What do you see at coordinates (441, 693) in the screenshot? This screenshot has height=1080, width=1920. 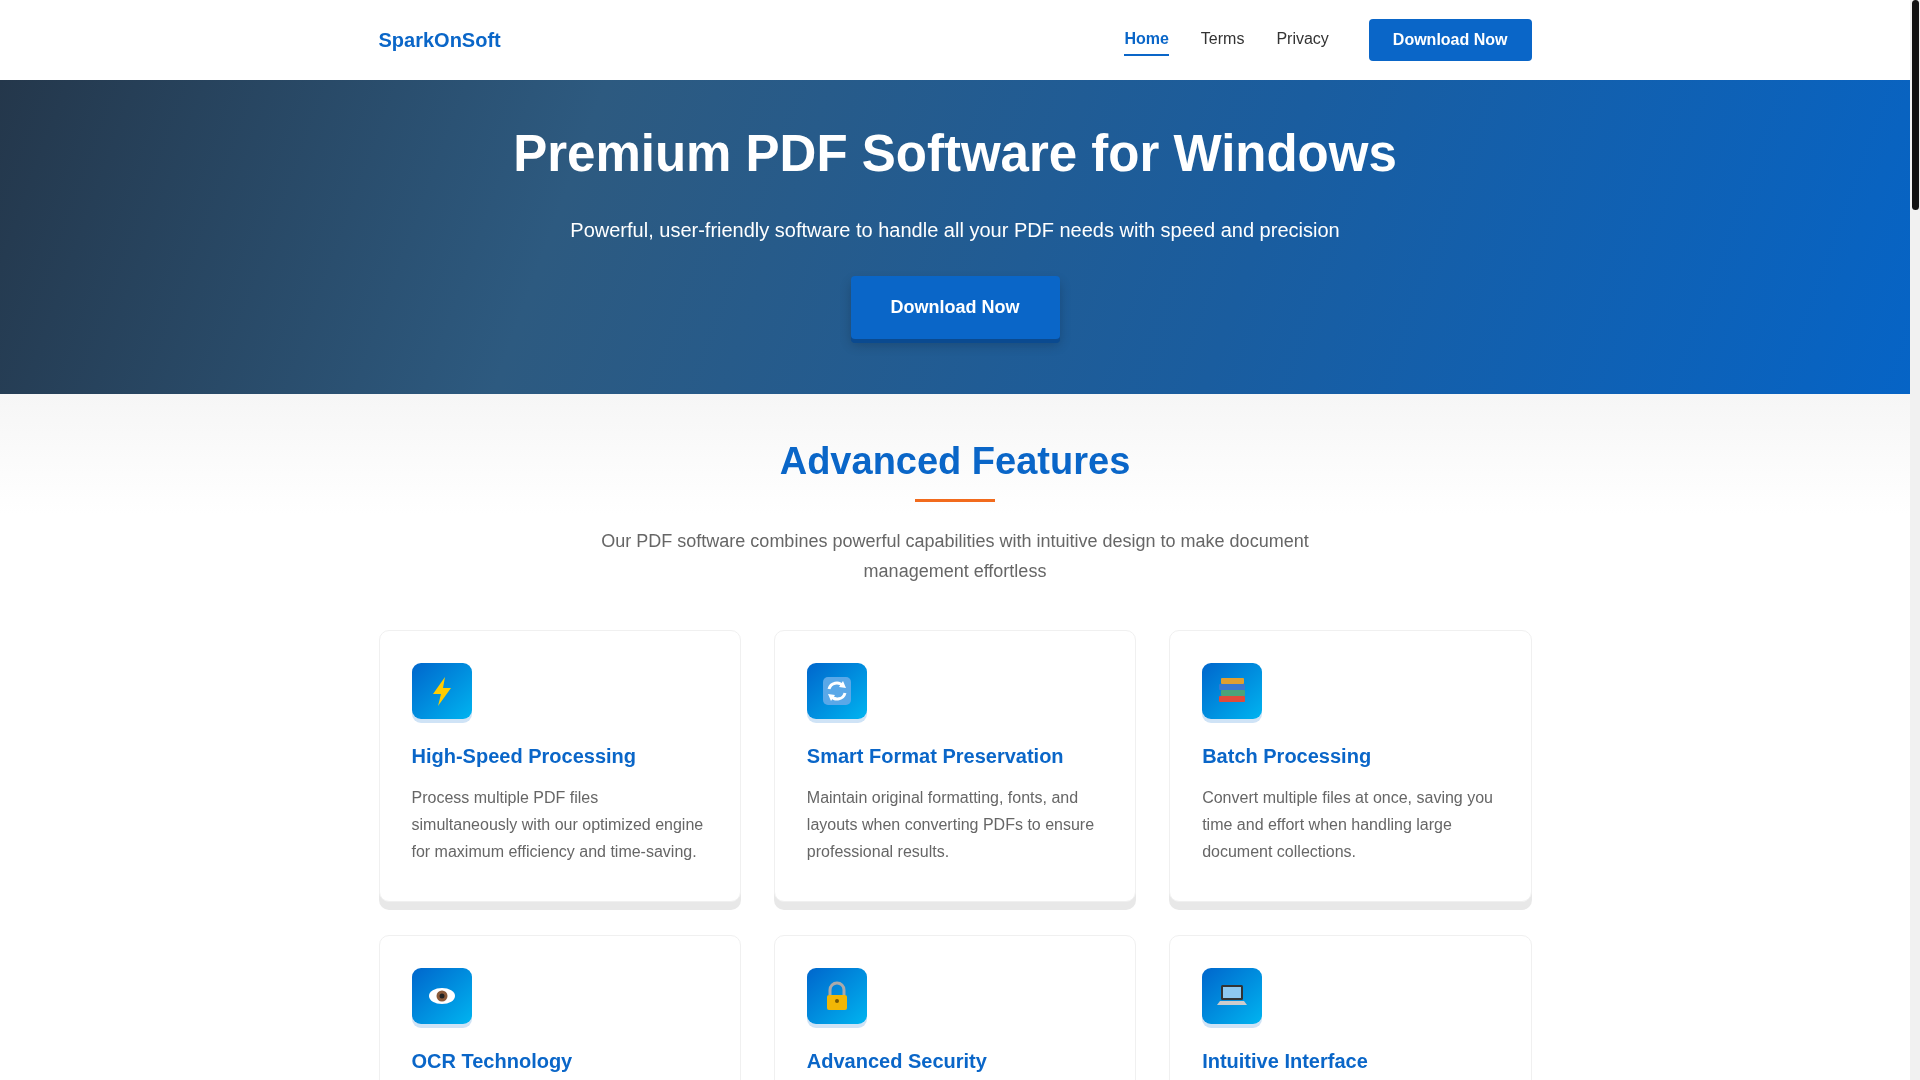 I see `lightning-icon` at bounding box center [441, 693].